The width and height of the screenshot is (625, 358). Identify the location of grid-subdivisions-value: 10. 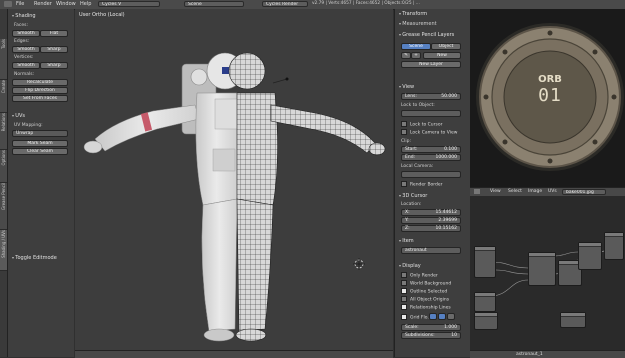
(454, 335).